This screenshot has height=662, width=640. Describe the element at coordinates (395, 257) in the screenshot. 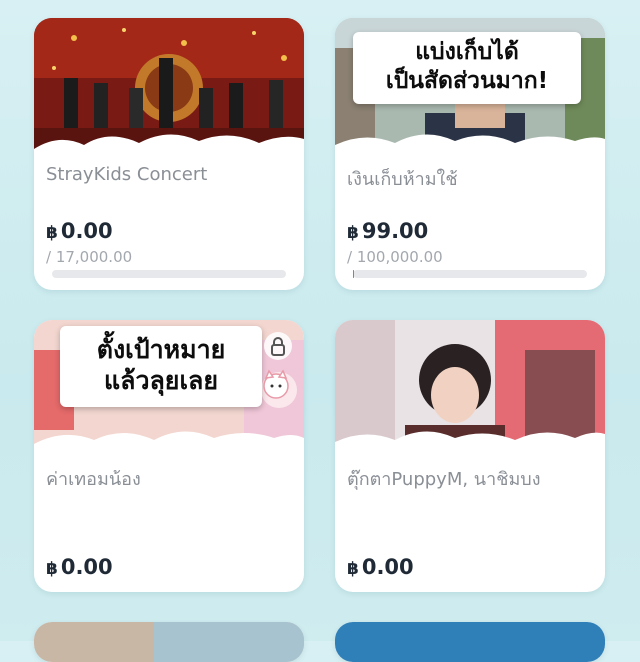

I see `goal-target: / 100,000.00` at that location.